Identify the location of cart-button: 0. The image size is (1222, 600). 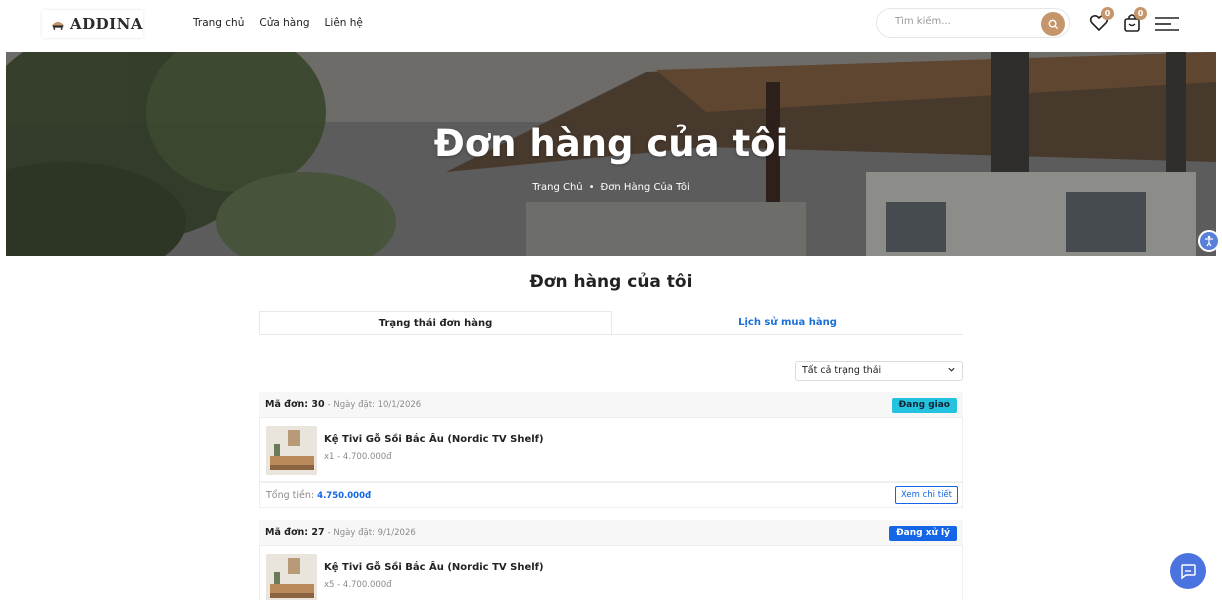
(1134, 21).